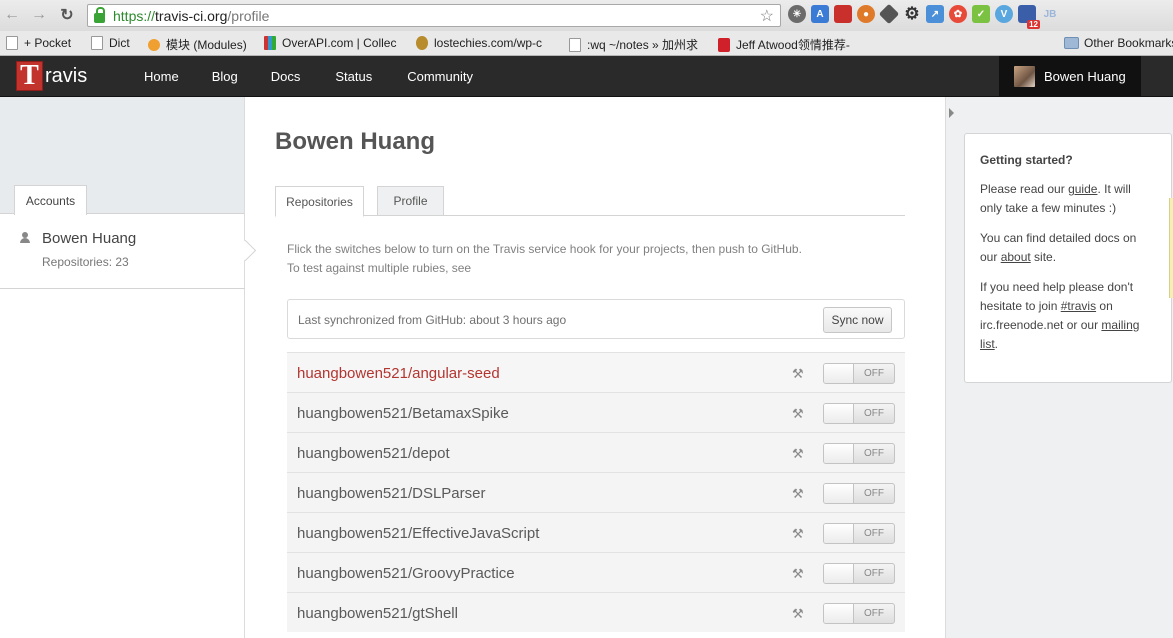 The image size is (1173, 638). What do you see at coordinates (398, 373) in the screenshot?
I see `repo-name: huangbowen521/angular-seed` at bounding box center [398, 373].